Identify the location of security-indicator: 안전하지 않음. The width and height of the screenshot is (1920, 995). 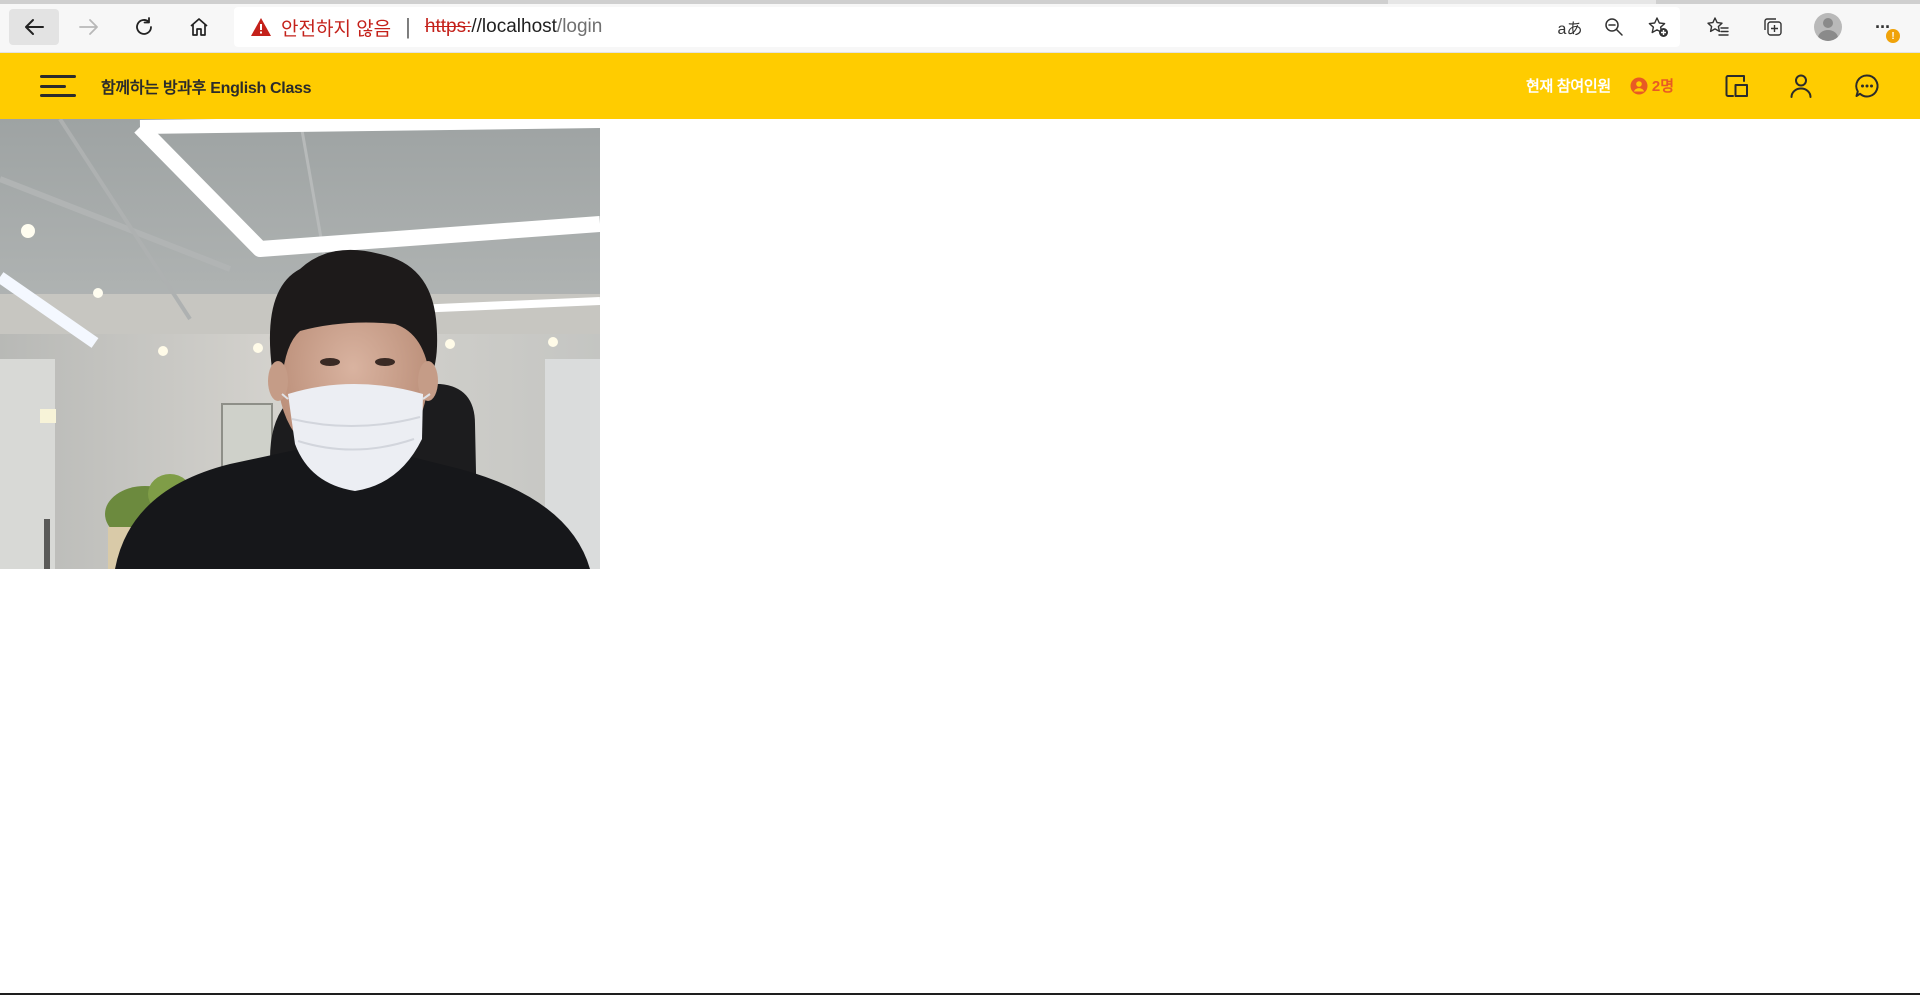
(320, 27).